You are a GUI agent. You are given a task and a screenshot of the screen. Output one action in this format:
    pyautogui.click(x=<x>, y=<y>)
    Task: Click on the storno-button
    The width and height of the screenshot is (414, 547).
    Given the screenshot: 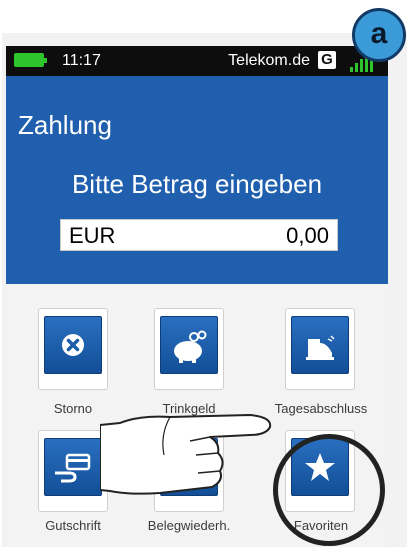 What is the action you would take?
    pyautogui.click(x=73, y=349)
    